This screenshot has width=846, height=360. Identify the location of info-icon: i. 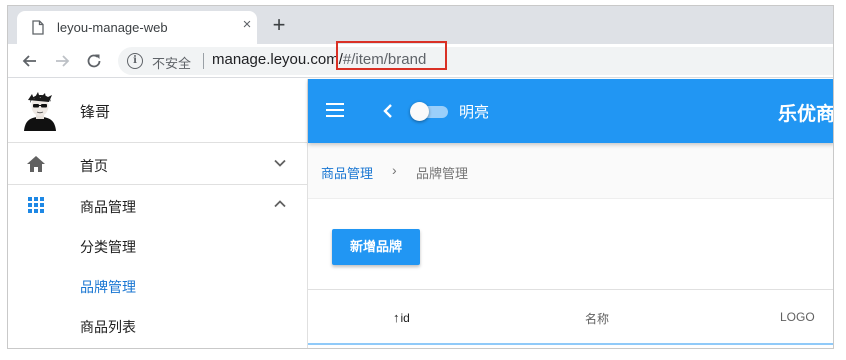
(135, 61).